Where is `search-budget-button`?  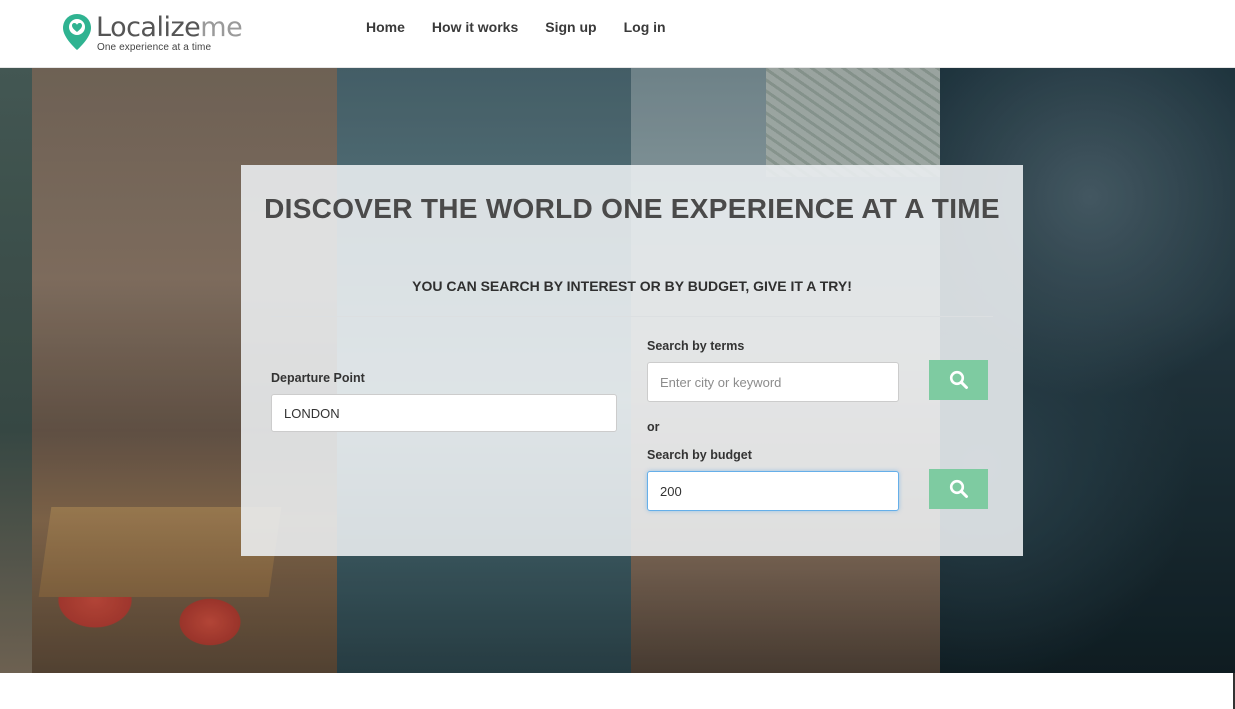 search-budget-button is located at coordinates (958, 489).